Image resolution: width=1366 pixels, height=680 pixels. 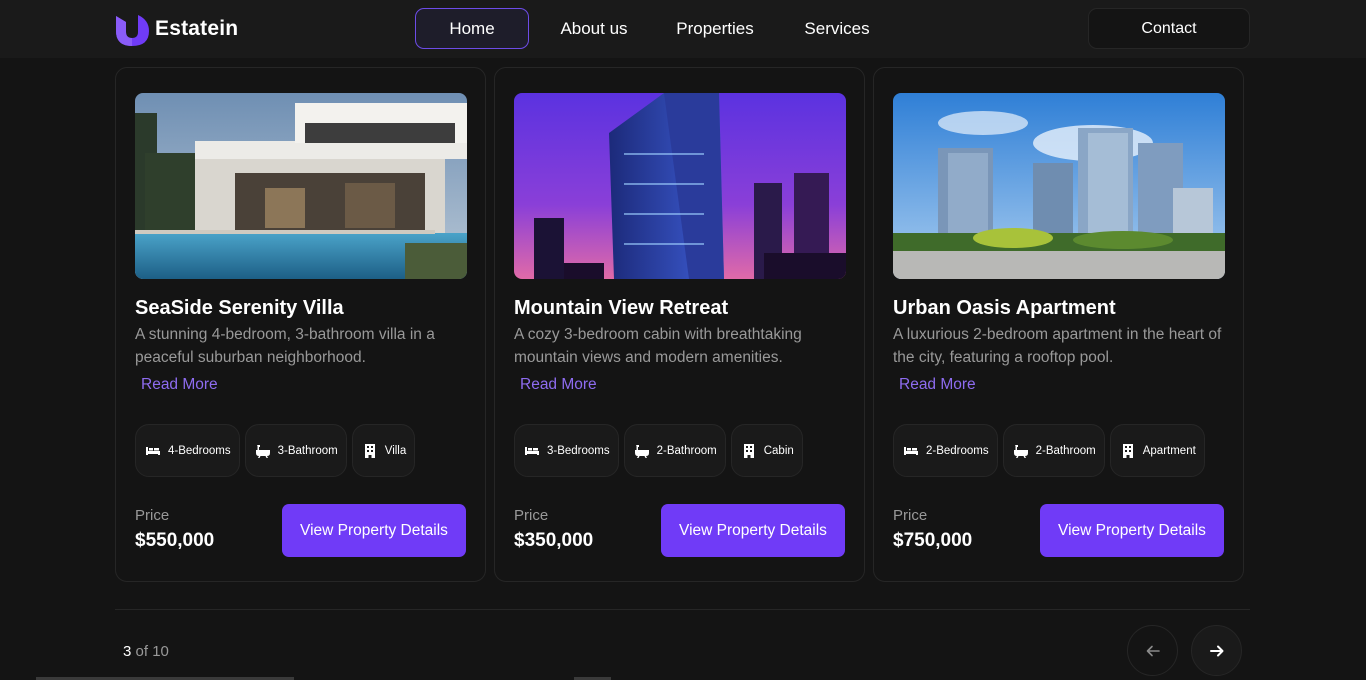 I want to click on price-value: $550,000, so click(x=175, y=540).